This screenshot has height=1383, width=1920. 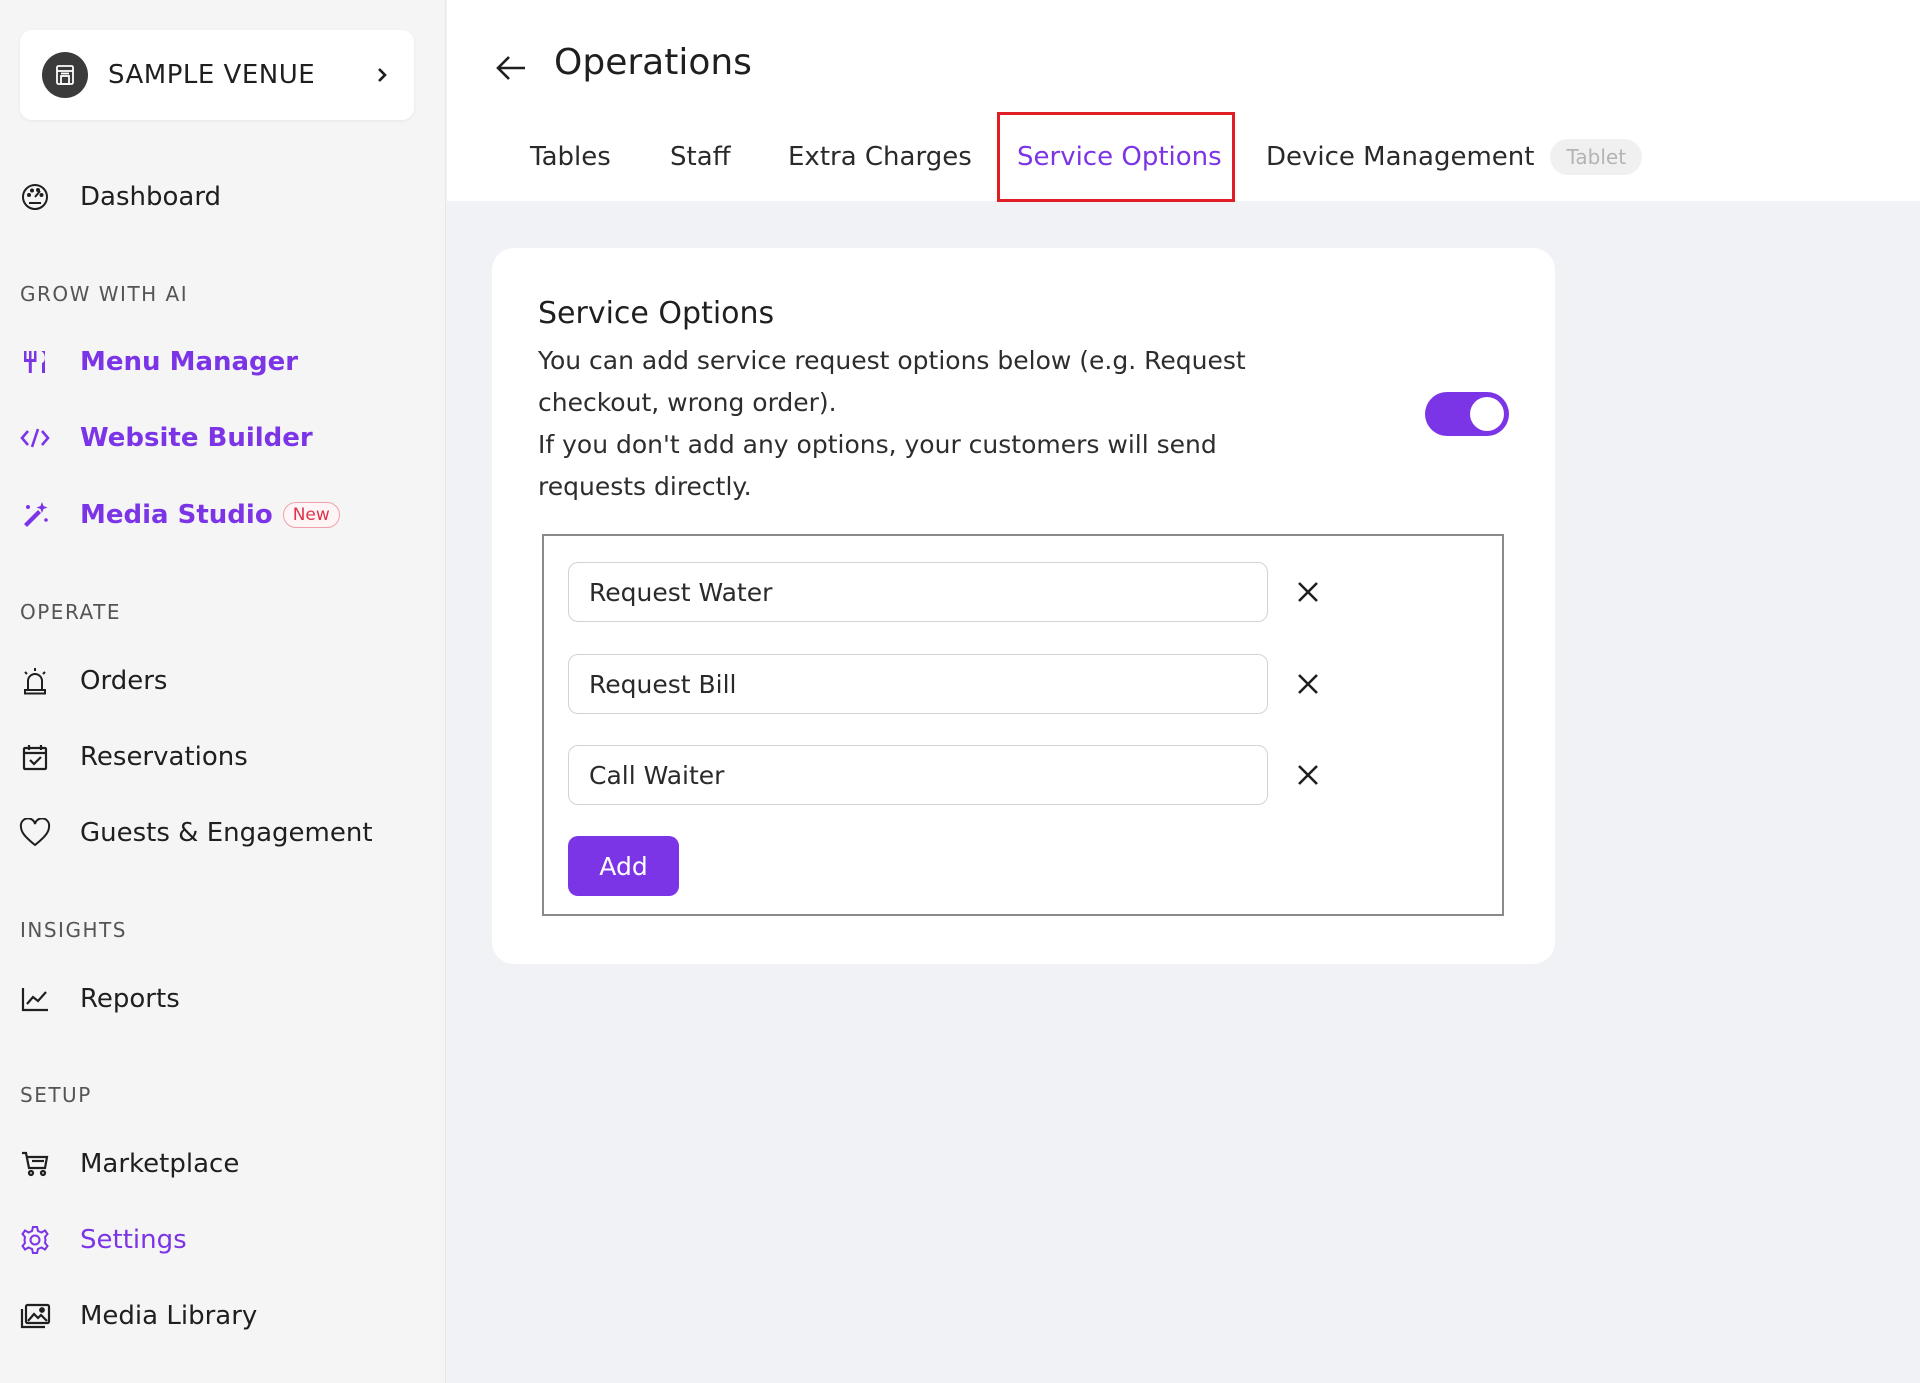 What do you see at coordinates (35, 999) in the screenshot?
I see `line-chart-icon` at bounding box center [35, 999].